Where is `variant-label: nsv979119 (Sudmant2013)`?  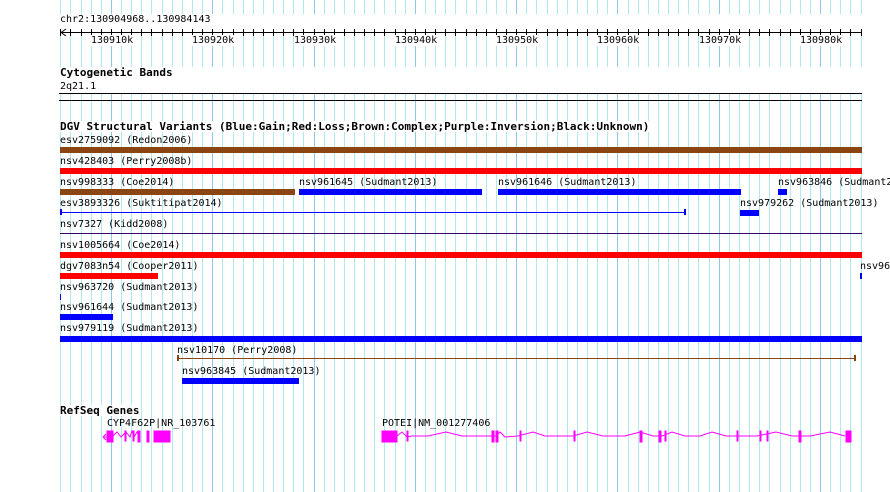 variant-label: nsv979119 (Sudmant2013) is located at coordinates (129, 328).